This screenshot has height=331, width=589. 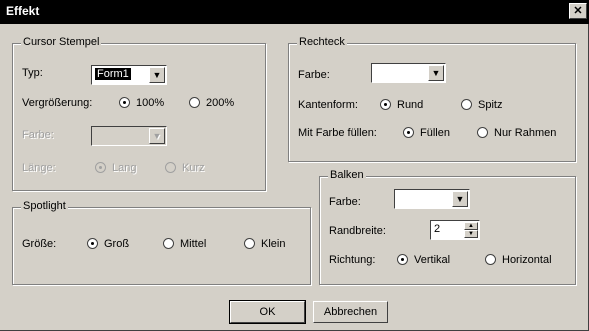 What do you see at coordinates (193, 168) in the screenshot?
I see `kurz-label: Kurz` at bounding box center [193, 168].